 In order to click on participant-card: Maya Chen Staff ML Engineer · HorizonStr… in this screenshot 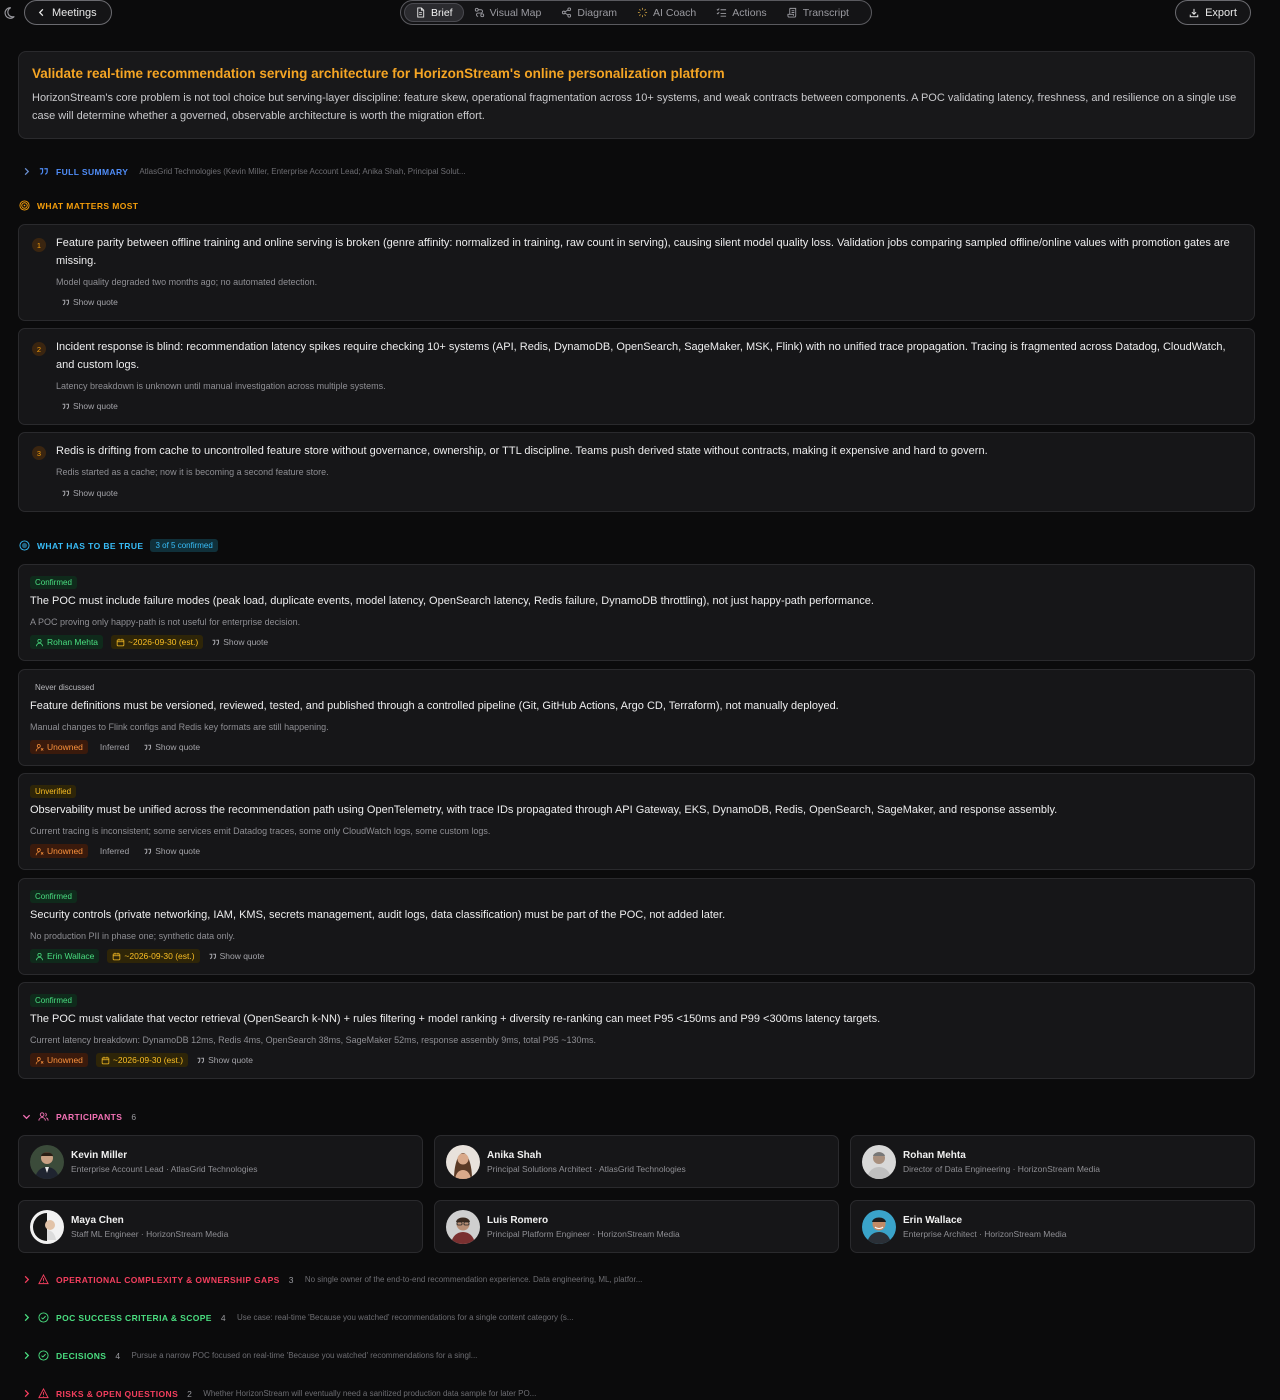, I will do `click(220, 1226)`.